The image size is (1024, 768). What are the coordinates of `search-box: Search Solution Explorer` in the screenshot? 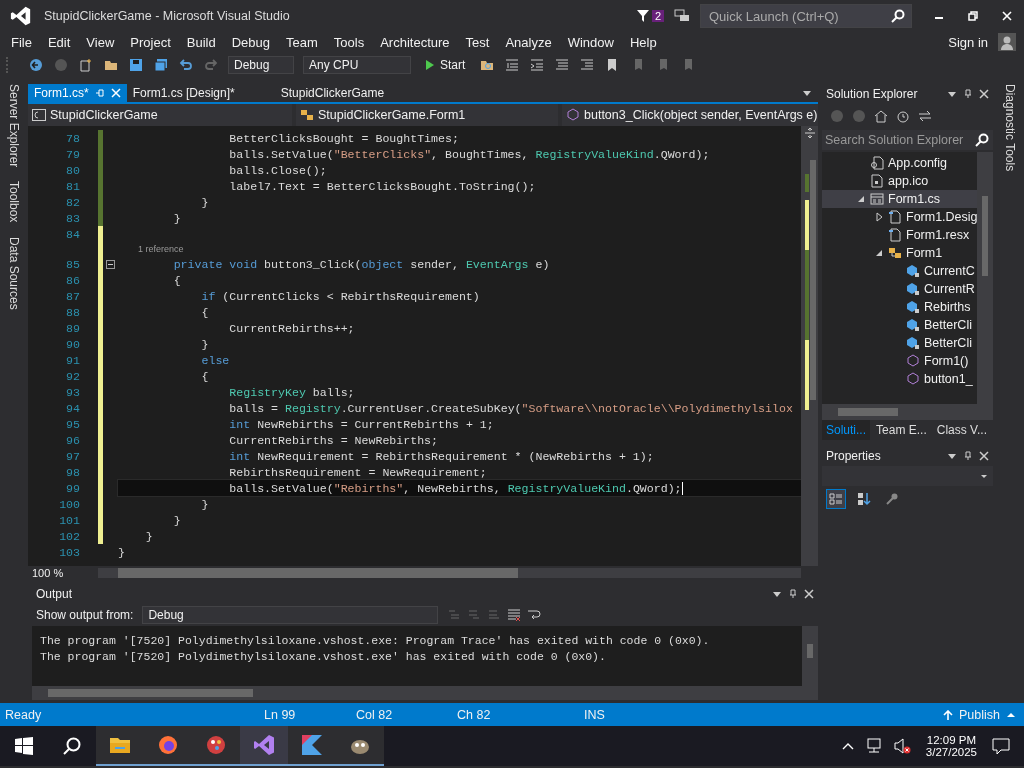 It's located at (907, 140).